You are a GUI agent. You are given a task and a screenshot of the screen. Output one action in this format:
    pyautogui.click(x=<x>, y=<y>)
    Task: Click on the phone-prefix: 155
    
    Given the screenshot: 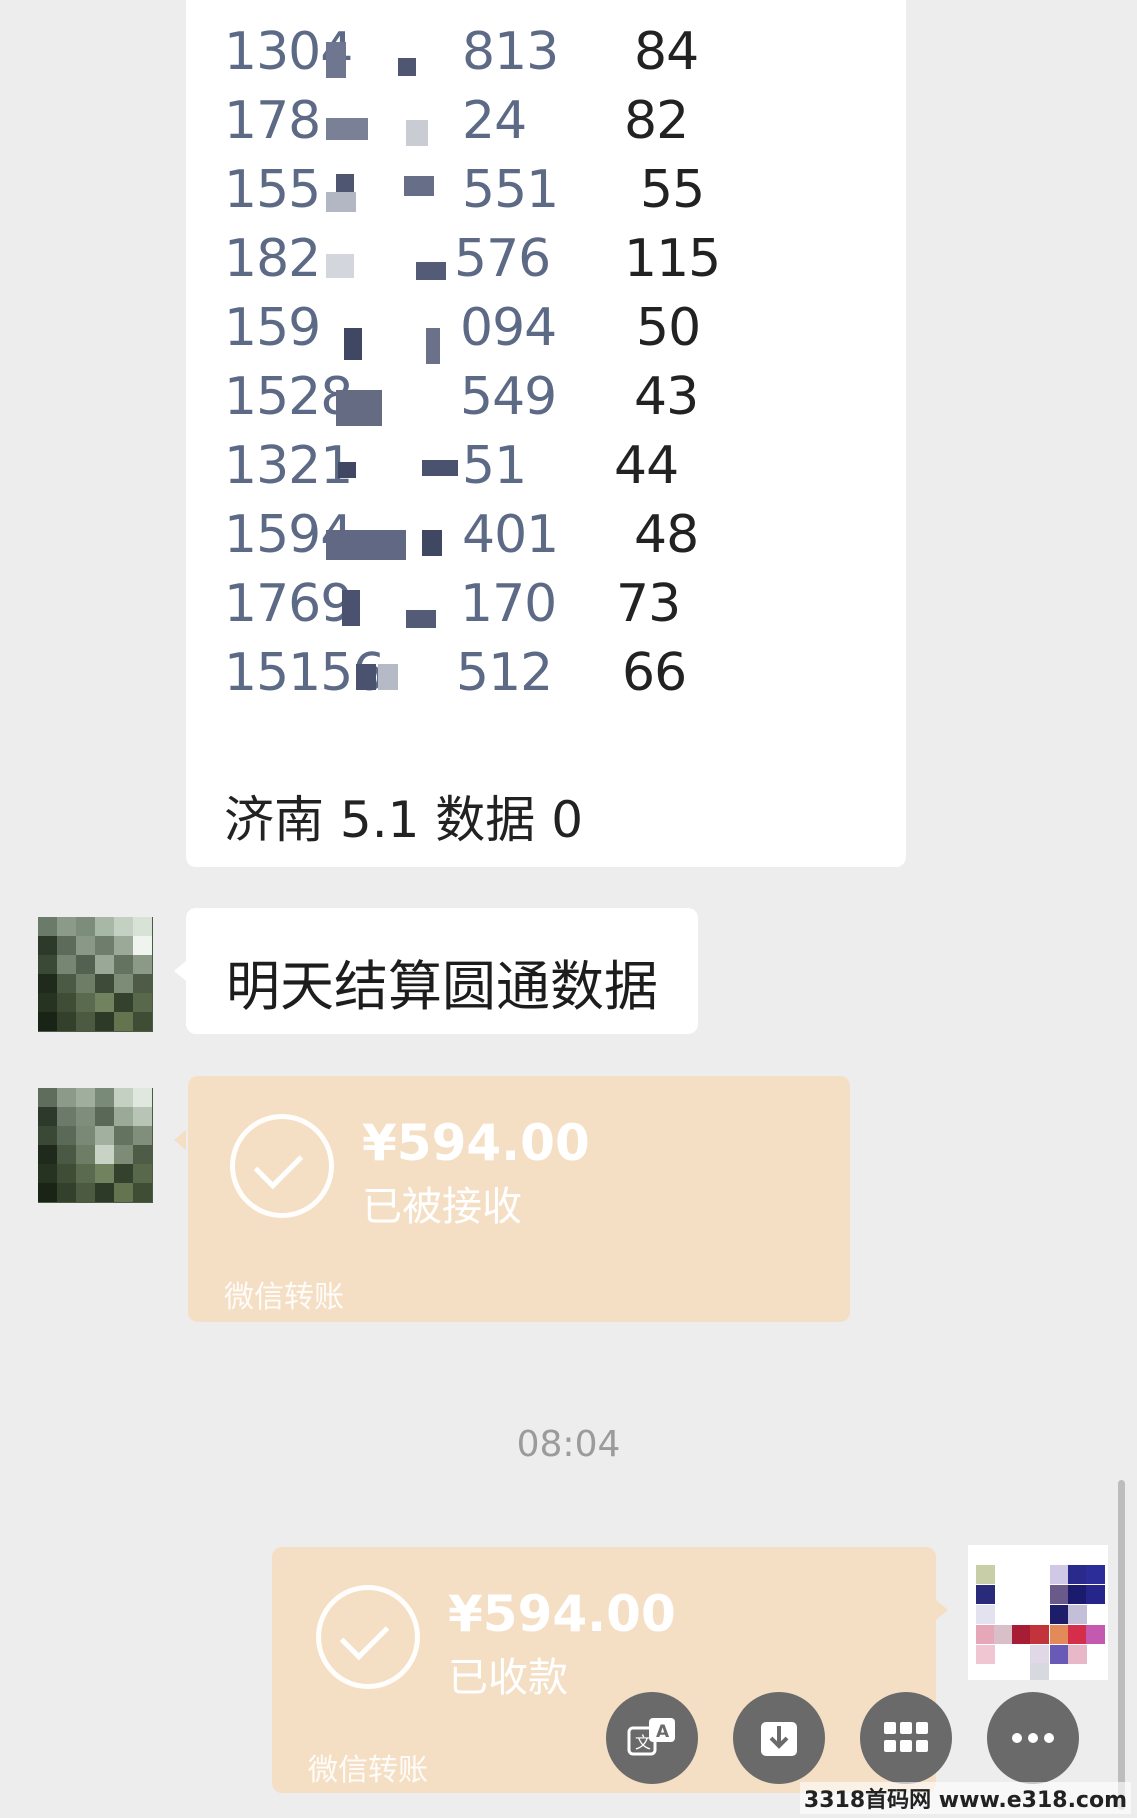 What is the action you would take?
    pyautogui.click(x=272, y=190)
    